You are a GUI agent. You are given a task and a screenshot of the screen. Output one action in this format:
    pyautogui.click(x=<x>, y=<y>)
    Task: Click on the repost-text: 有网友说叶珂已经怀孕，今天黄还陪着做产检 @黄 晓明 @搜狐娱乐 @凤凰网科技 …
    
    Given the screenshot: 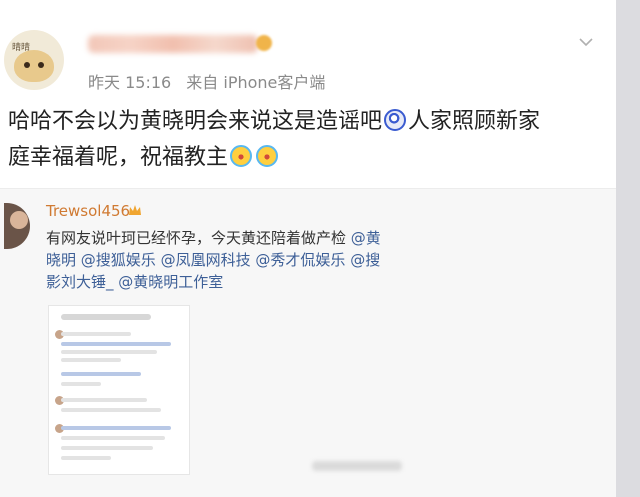 What is the action you would take?
    pyautogui.click(x=226, y=260)
    